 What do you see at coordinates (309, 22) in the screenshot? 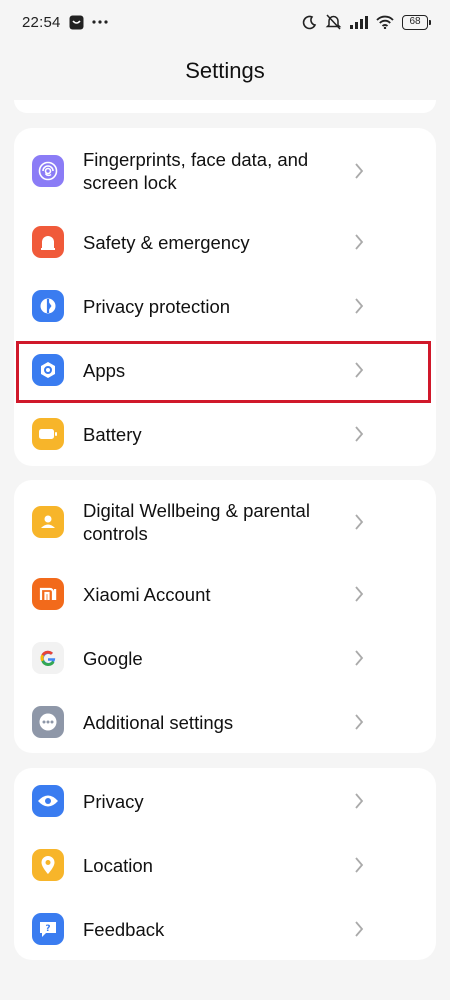
I see `moon-icon` at bounding box center [309, 22].